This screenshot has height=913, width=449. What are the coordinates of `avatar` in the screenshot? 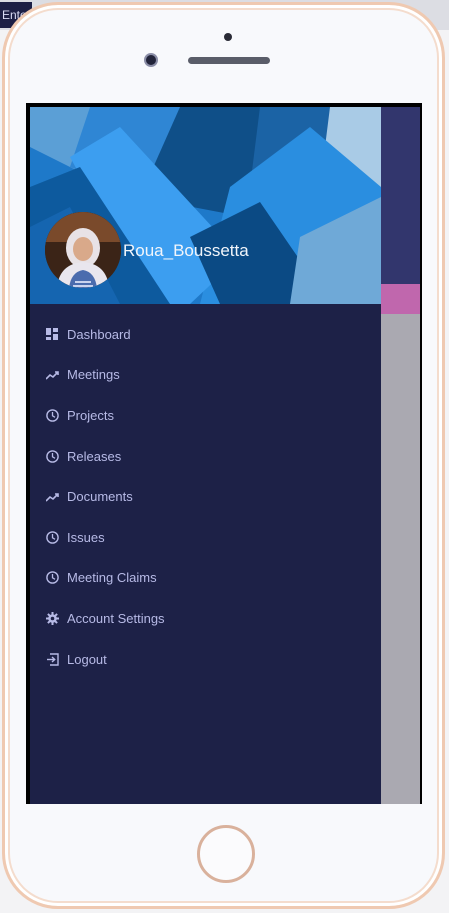 It's located at (83, 250).